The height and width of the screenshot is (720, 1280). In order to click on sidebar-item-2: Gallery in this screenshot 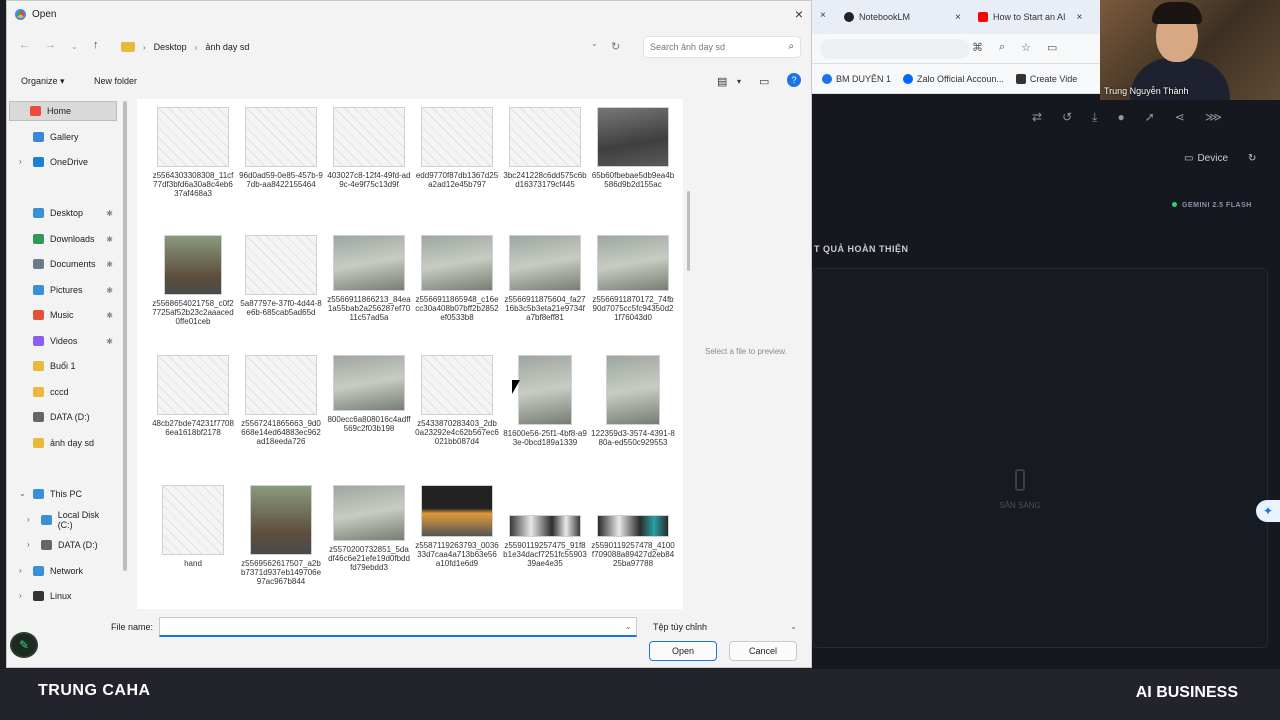, I will do `click(74, 137)`.